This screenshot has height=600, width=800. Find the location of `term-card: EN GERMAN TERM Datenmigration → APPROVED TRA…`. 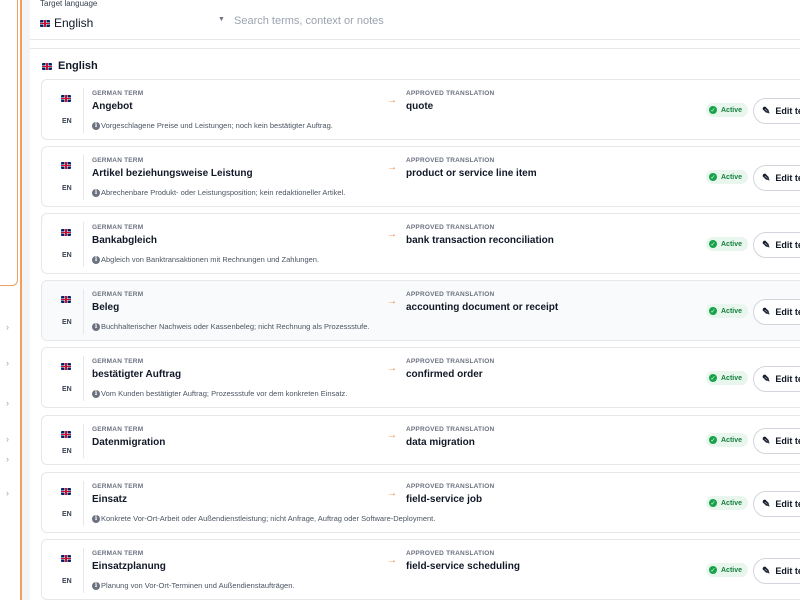

term-card: EN GERMAN TERM Datenmigration → APPROVED TRA… is located at coordinates (420, 440).